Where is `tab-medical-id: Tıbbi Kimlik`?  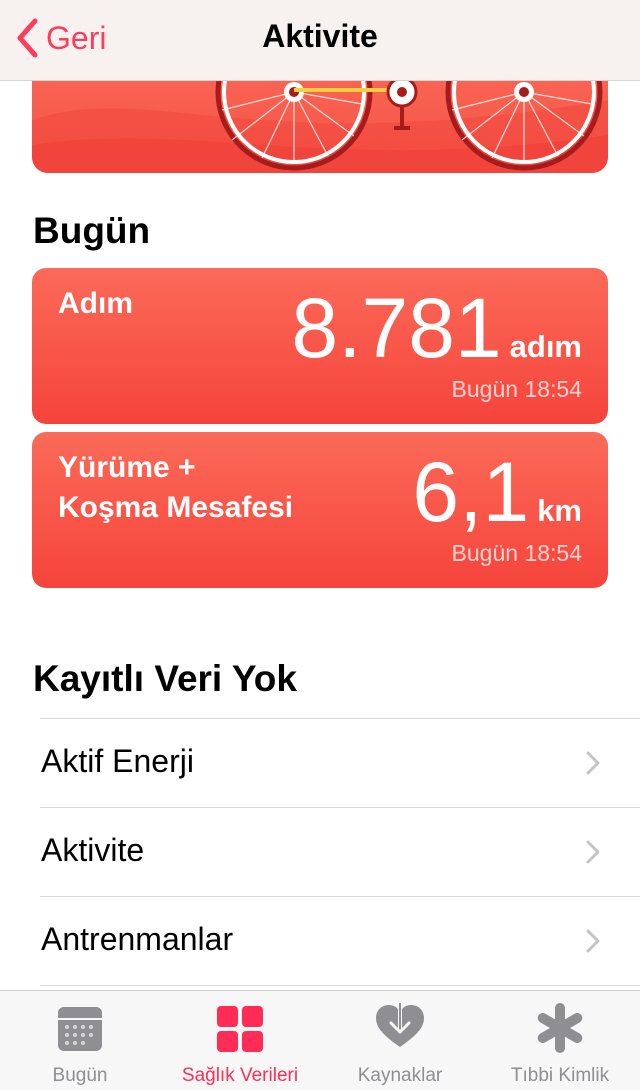 tab-medical-id: Tıbbi Kimlik is located at coordinates (560, 1040).